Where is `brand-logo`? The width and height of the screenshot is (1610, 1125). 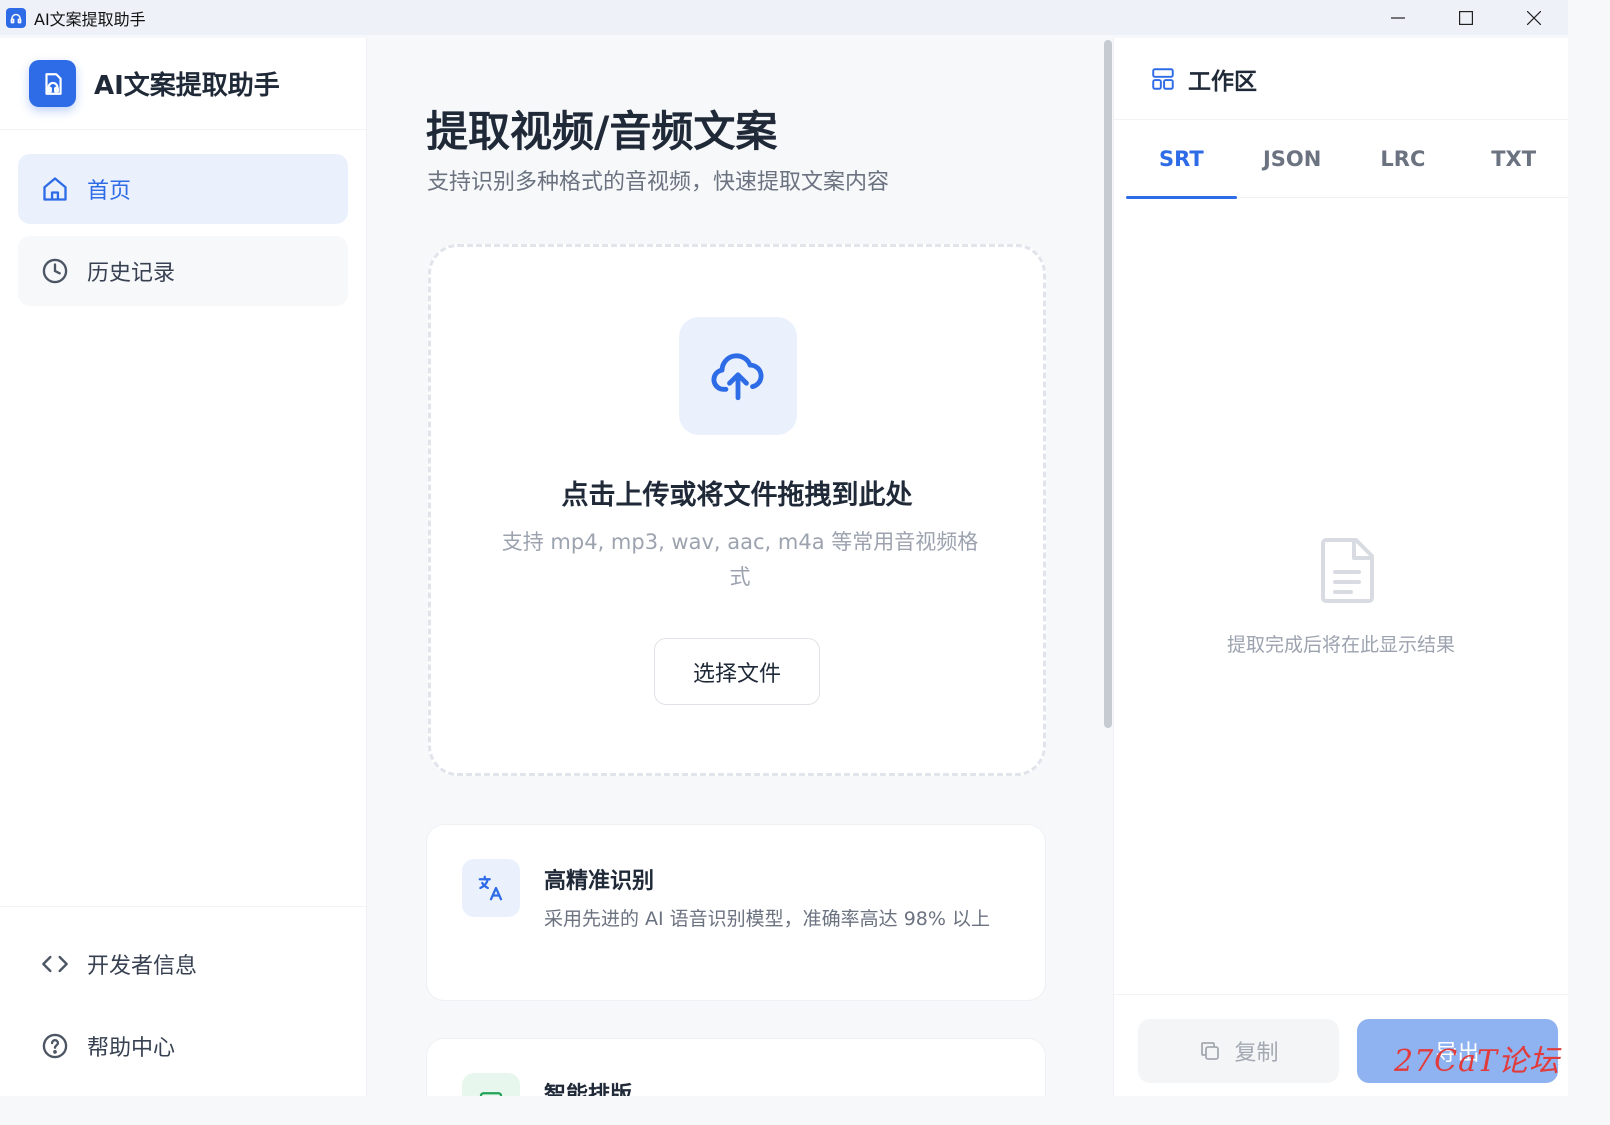 brand-logo is located at coordinates (52, 83).